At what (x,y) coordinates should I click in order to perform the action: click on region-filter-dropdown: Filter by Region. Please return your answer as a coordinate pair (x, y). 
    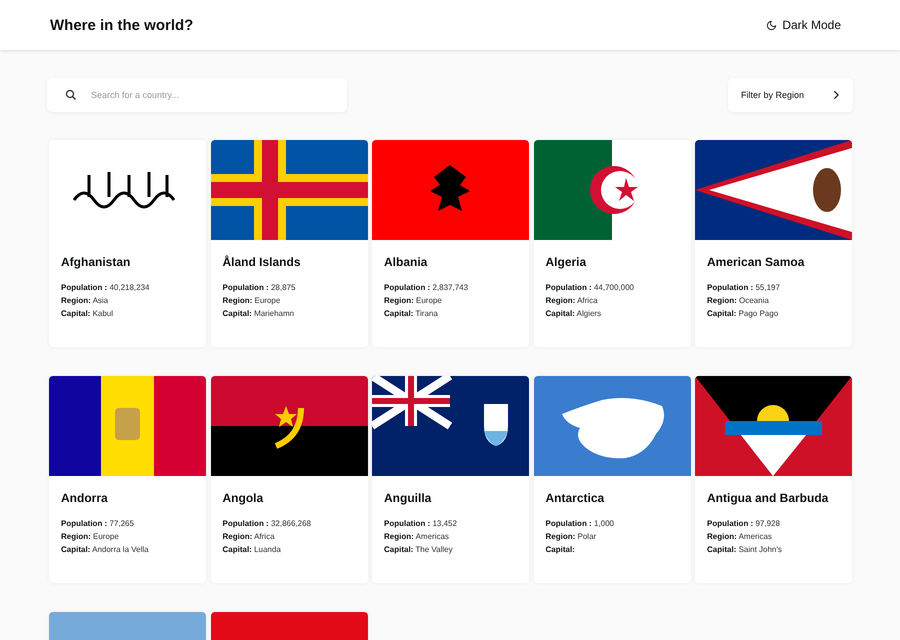
    Looking at the image, I should click on (790, 95).